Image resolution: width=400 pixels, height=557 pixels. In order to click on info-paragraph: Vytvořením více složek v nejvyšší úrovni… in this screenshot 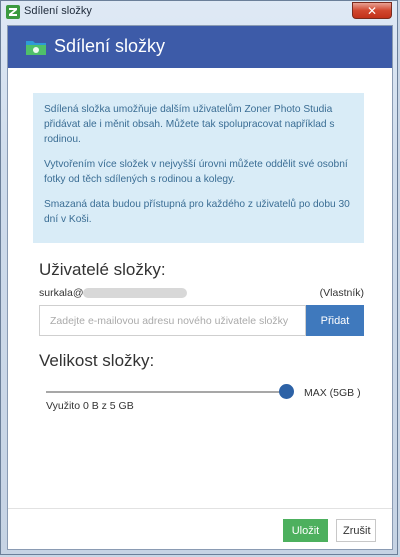, I will do `click(196, 172)`.